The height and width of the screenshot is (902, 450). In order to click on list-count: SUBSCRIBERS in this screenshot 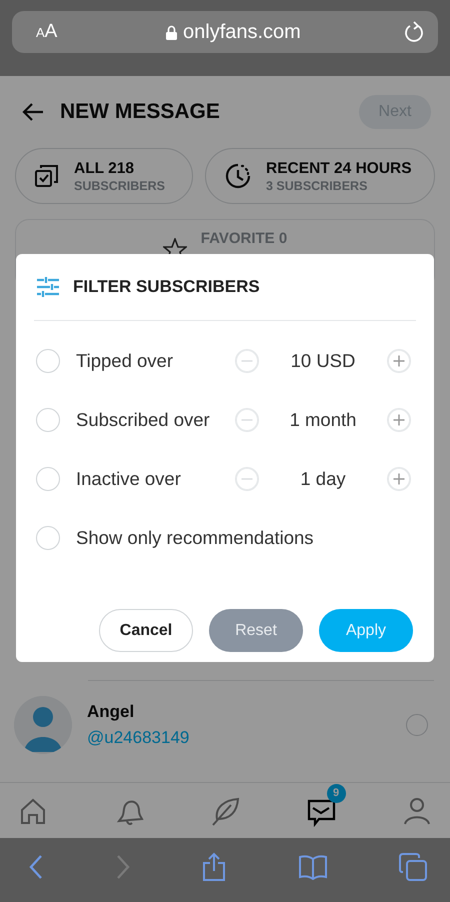, I will do `click(119, 185)`.